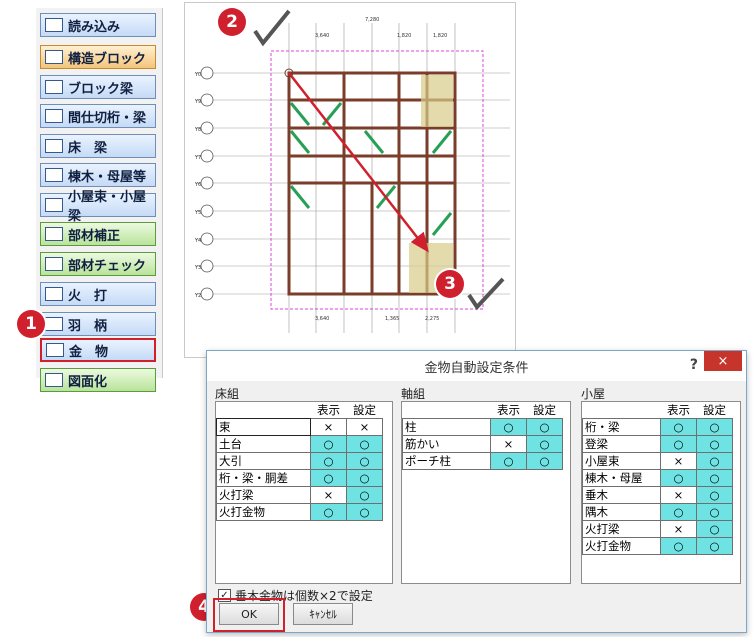 This screenshot has height=637, width=753. Describe the element at coordinates (364, 427) in the screenshot. I see `set-cell: ×` at that location.